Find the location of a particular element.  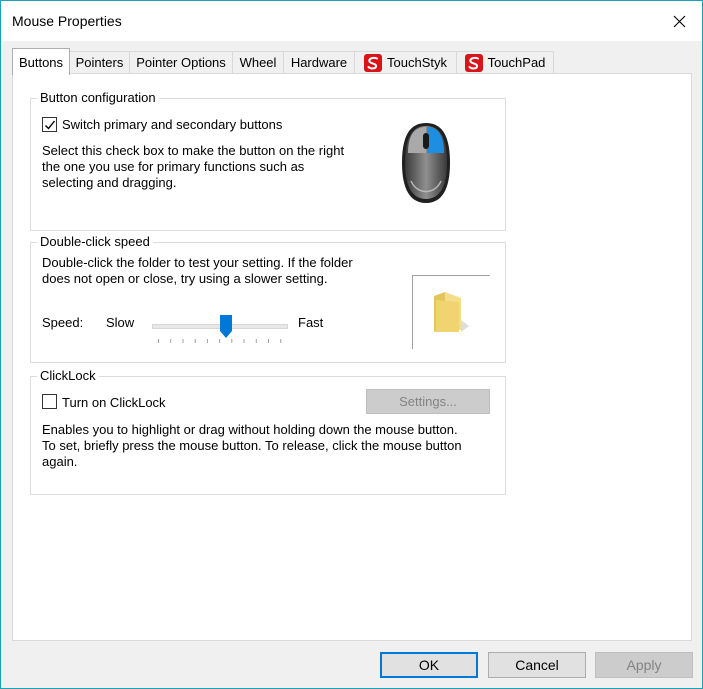

mouse-icon is located at coordinates (426, 163).